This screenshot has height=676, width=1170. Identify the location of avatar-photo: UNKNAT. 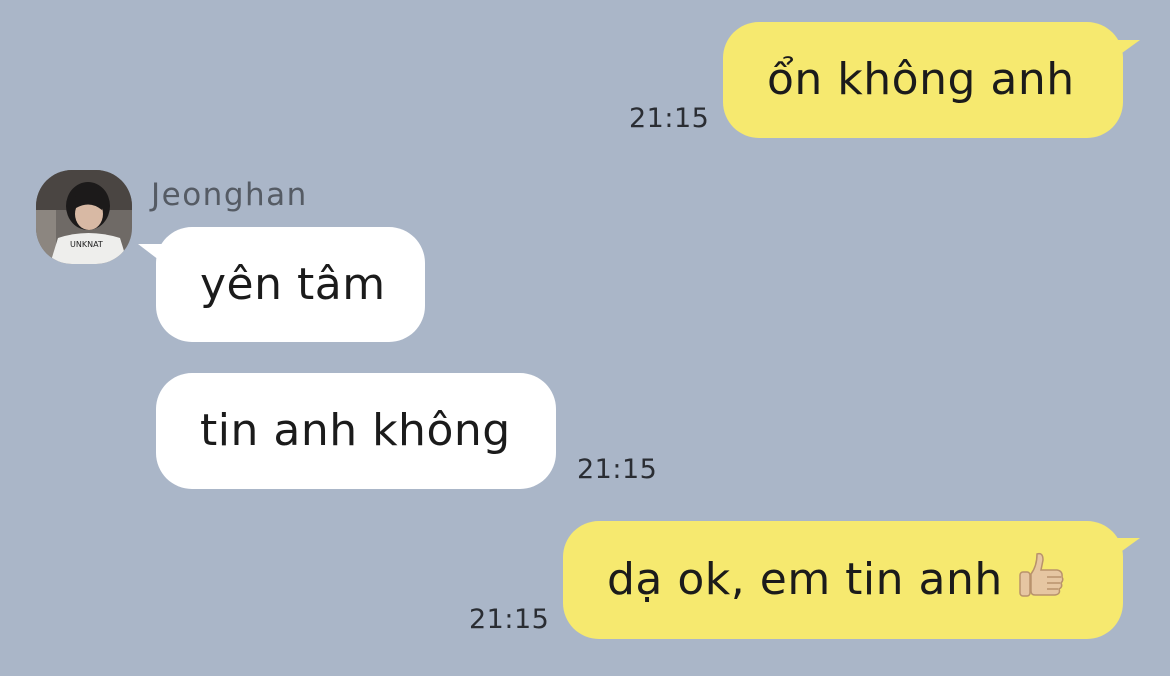
(84, 217).